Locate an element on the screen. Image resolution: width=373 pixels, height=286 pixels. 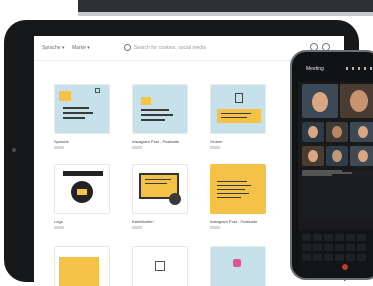
tablet-camera is located at coordinates (14, 150).